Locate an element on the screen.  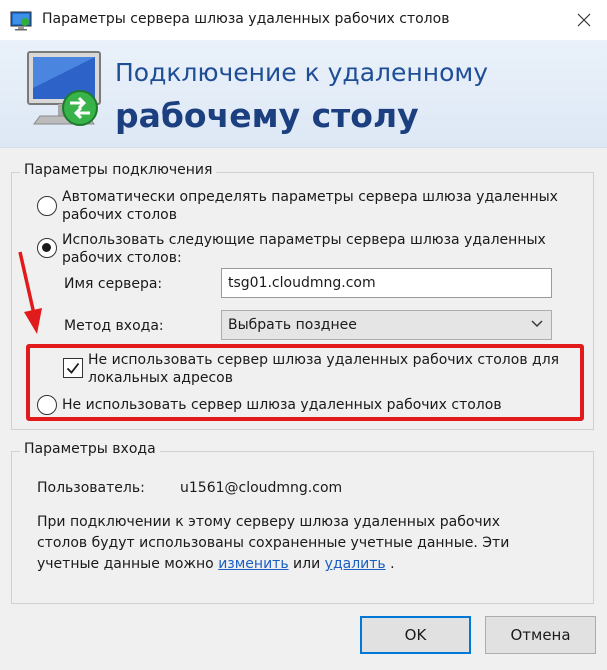
banner-title-line2: рабочему столу is located at coordinates (267, 115).